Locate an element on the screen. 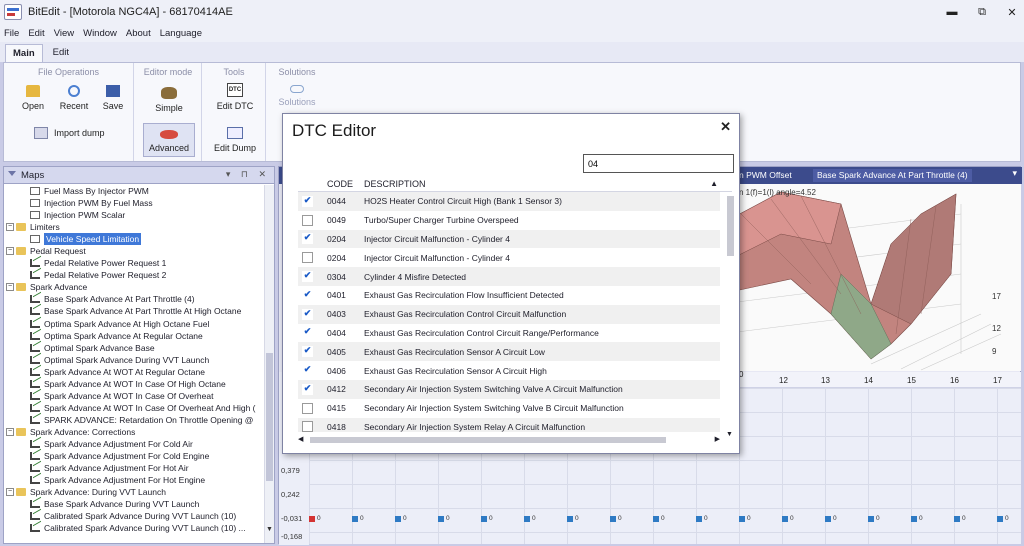  tree-folder: − Pedal Request is located at coordinates (134, 251).